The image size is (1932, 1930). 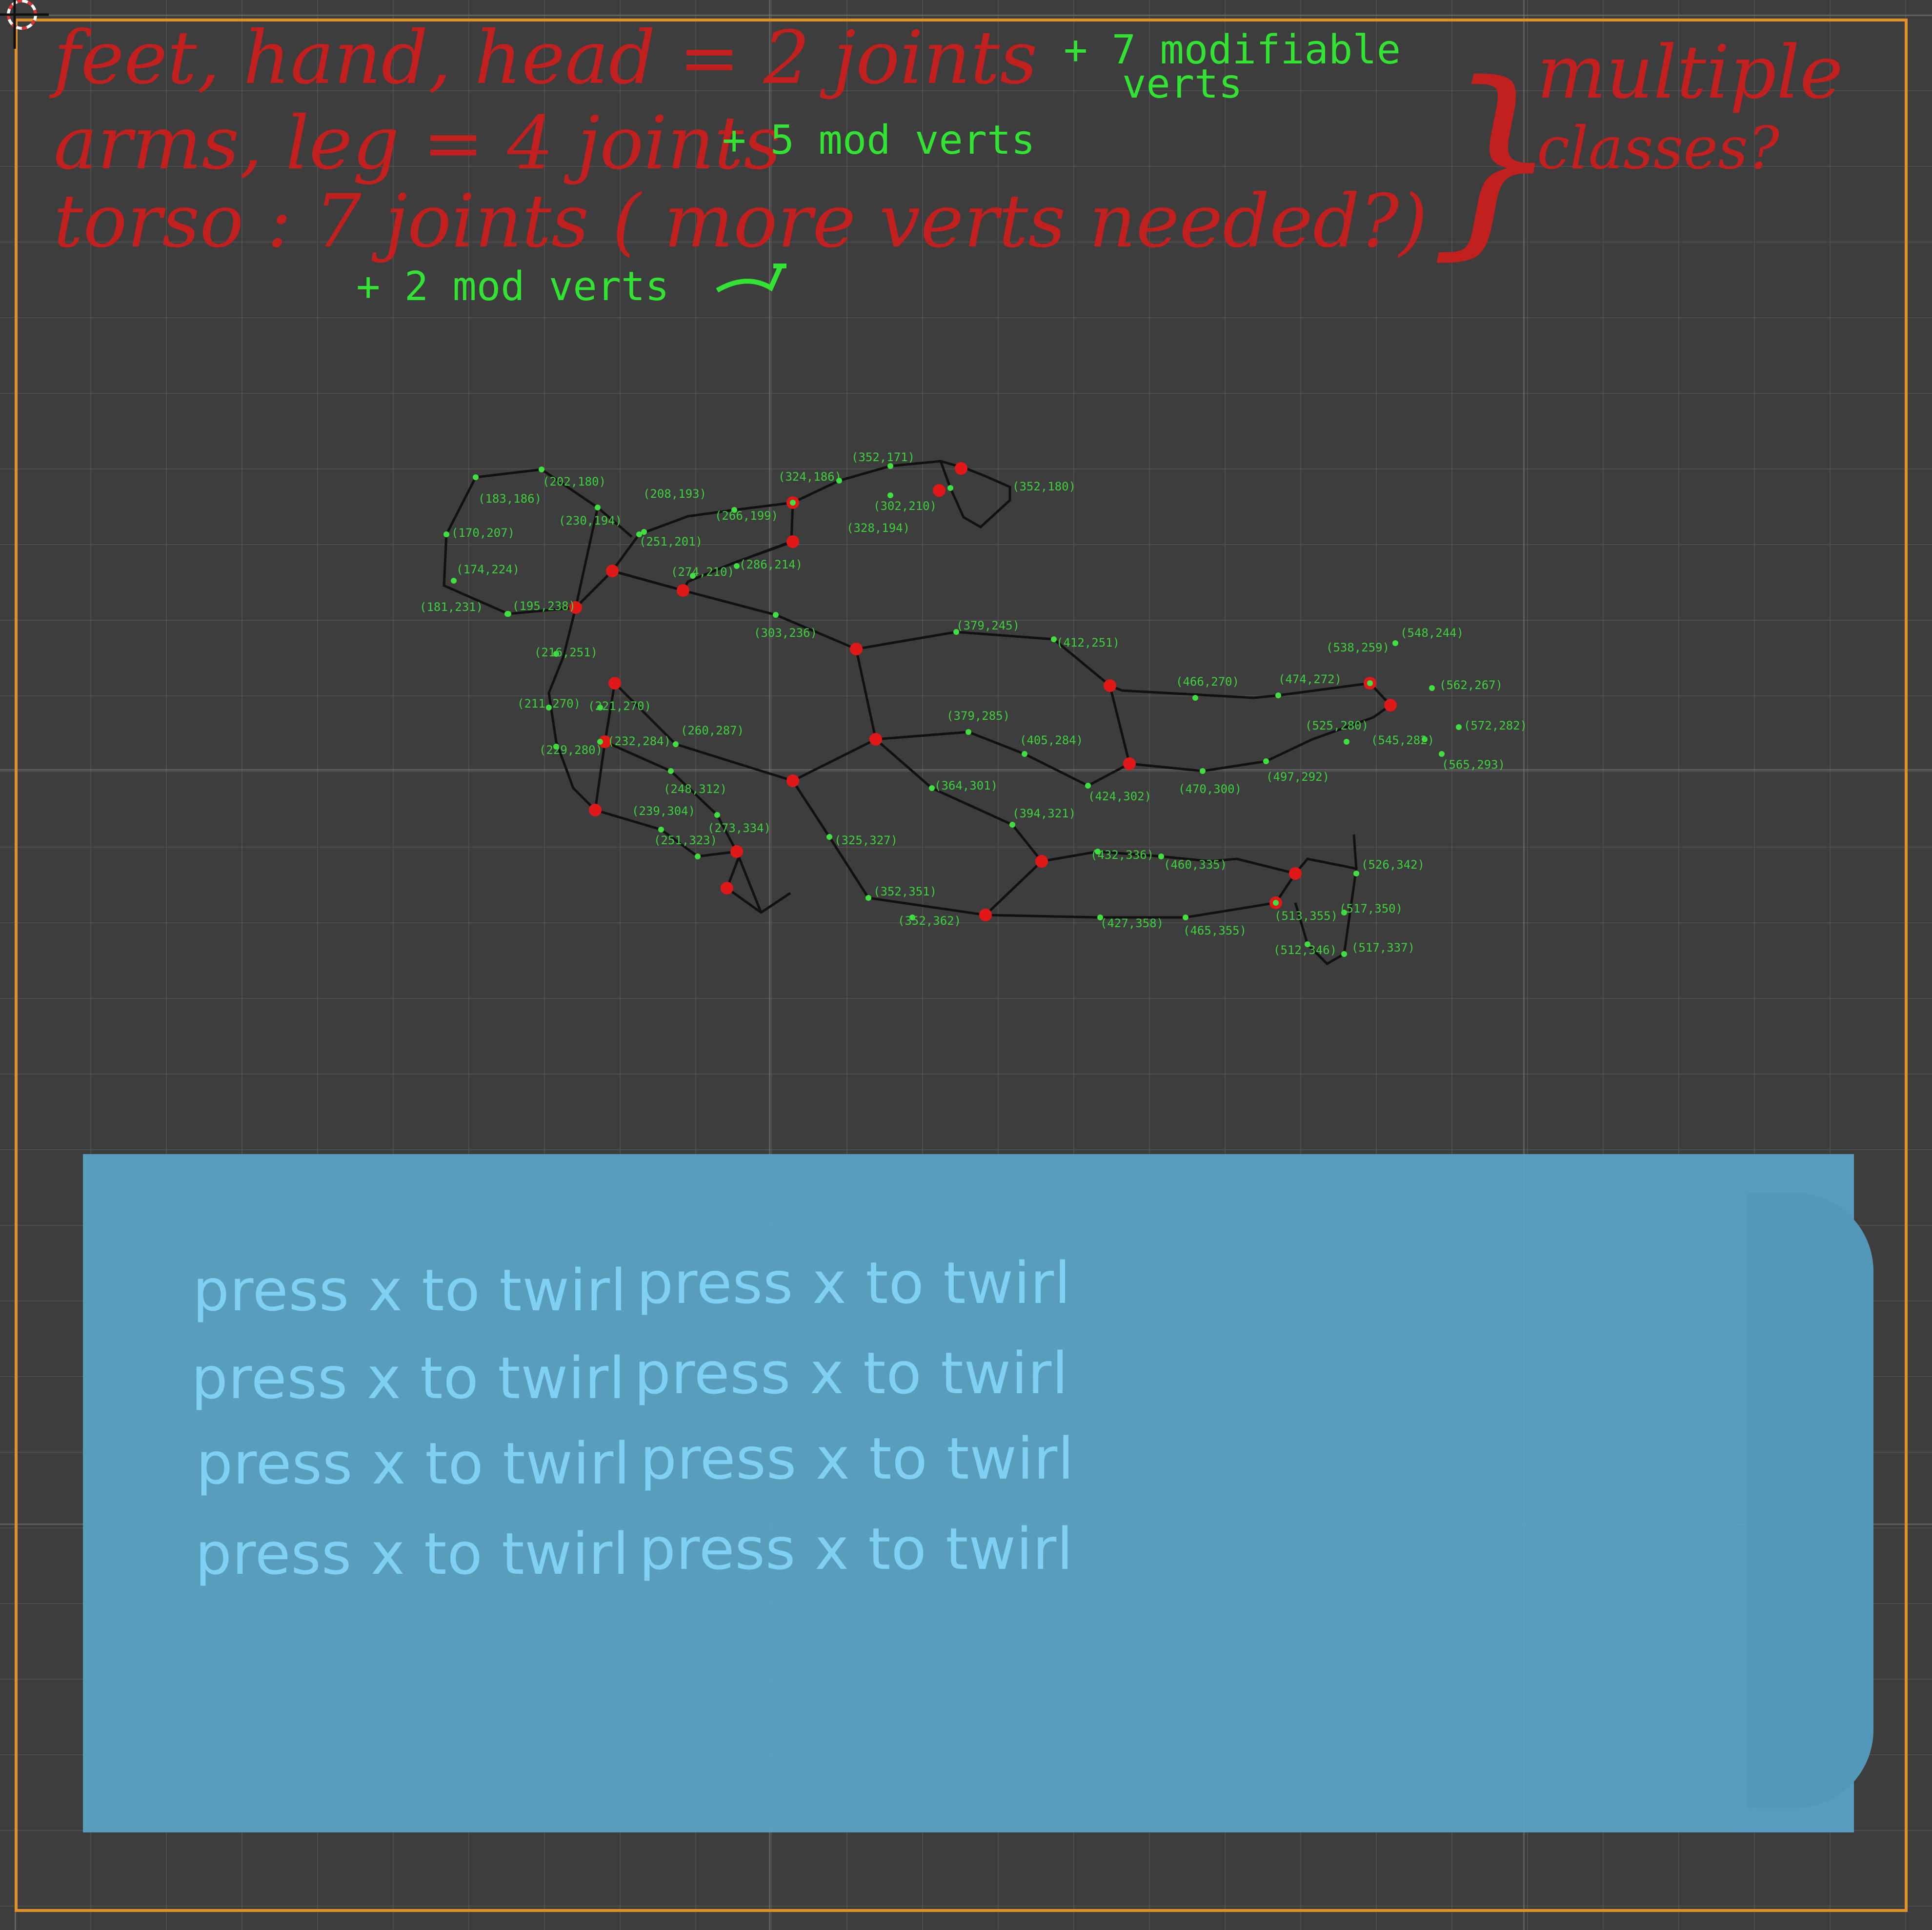 I want to click on vertex-coordinate-label: (302,210), so click(x=905, y=506).